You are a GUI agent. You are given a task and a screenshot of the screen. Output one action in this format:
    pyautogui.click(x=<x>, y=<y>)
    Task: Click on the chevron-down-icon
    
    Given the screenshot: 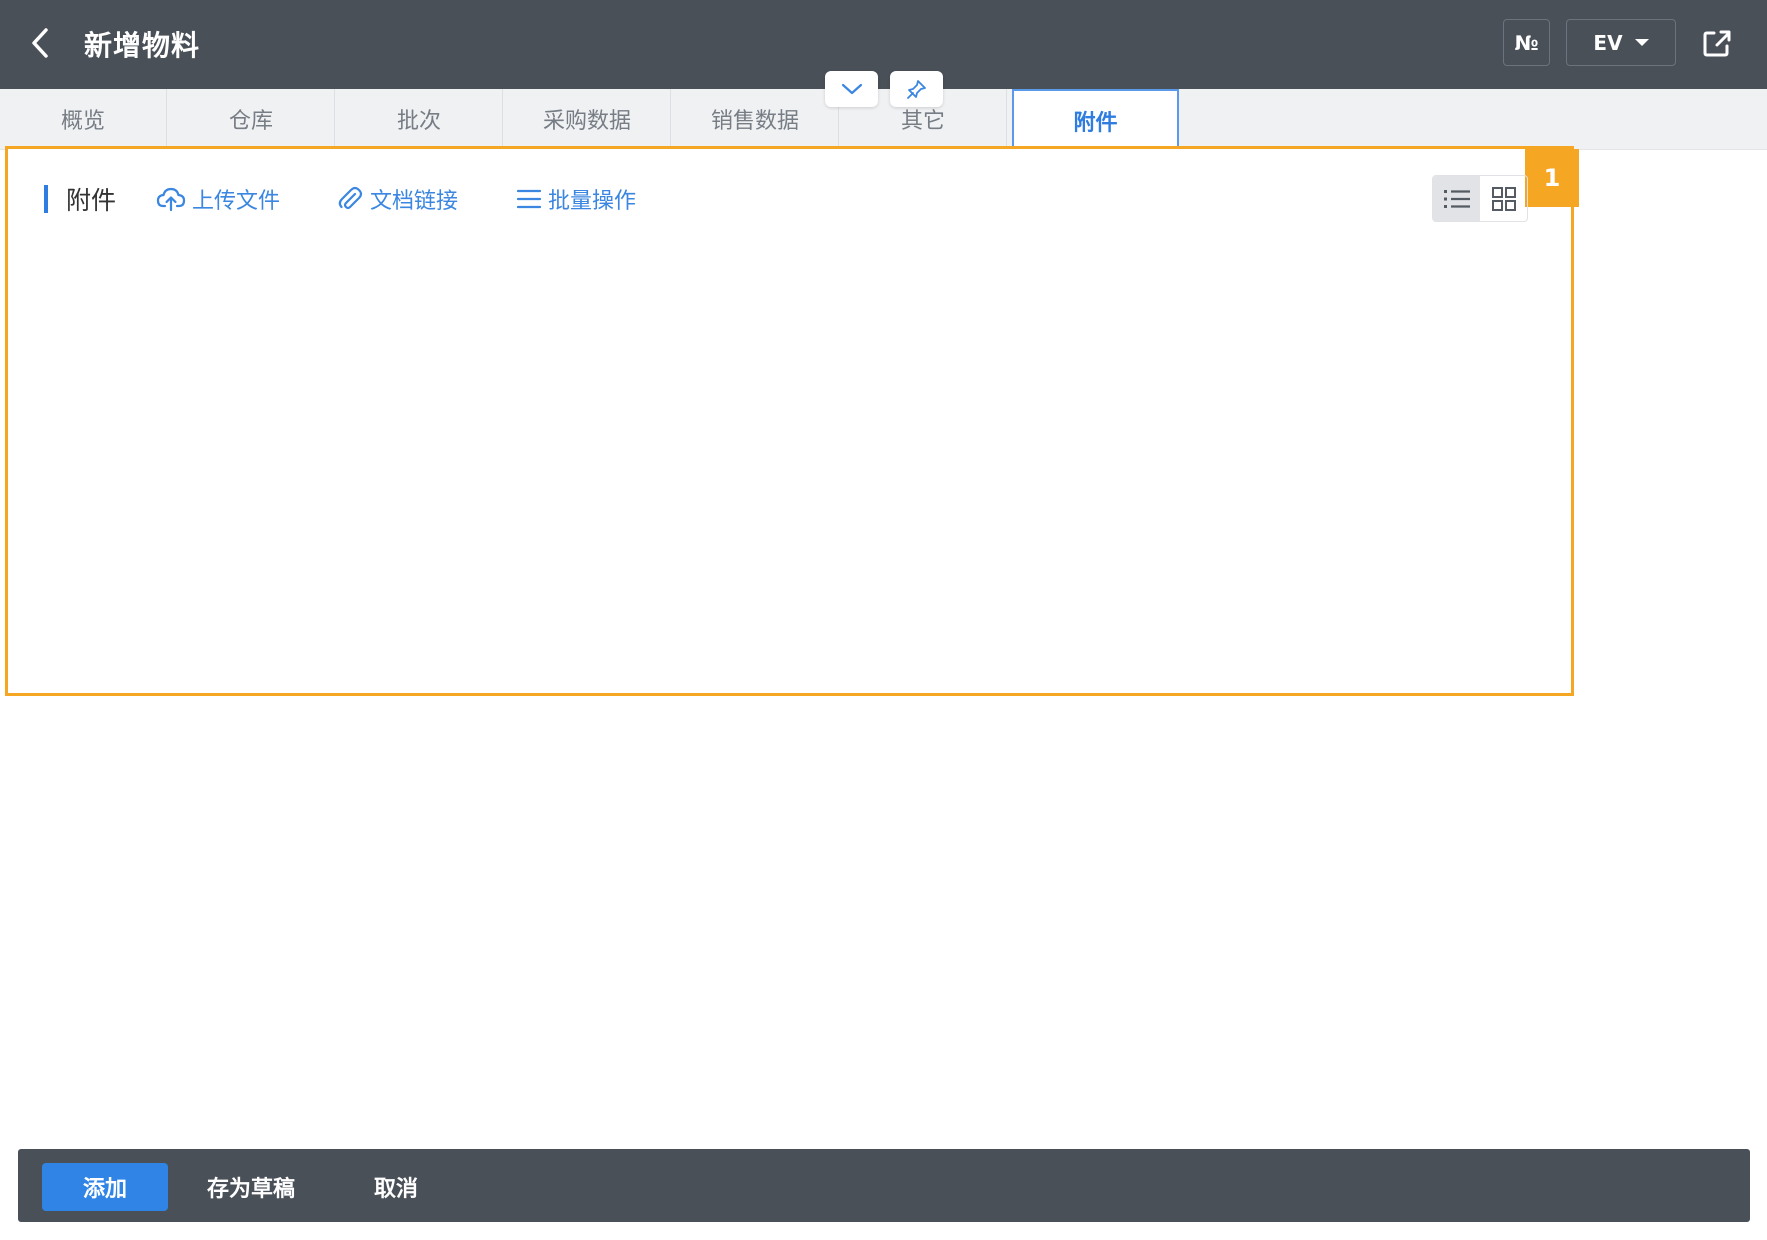 What is the action you would take?
    pyautogui.click(x=851, y=89)
    